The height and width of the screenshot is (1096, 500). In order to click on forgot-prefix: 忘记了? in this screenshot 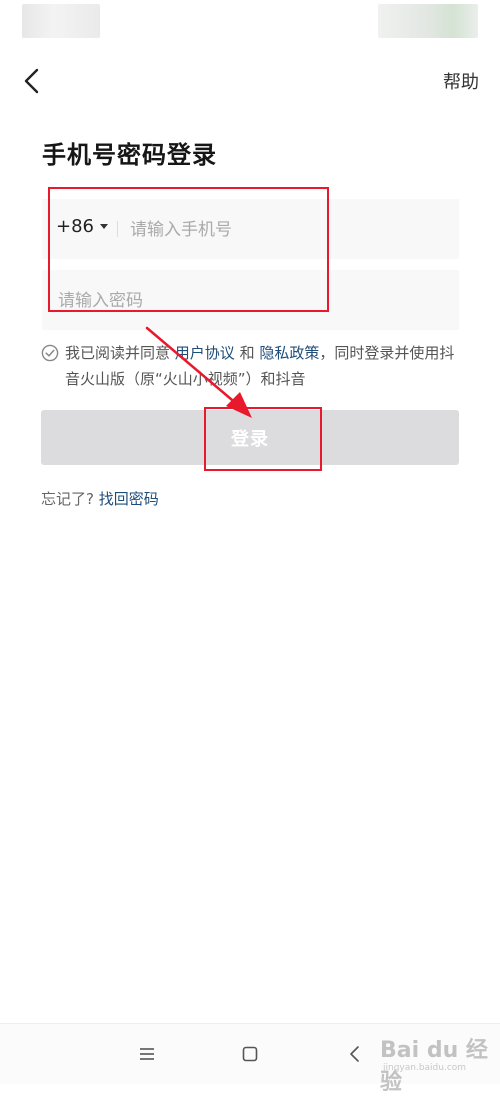, I will do `click(70, 499)`.